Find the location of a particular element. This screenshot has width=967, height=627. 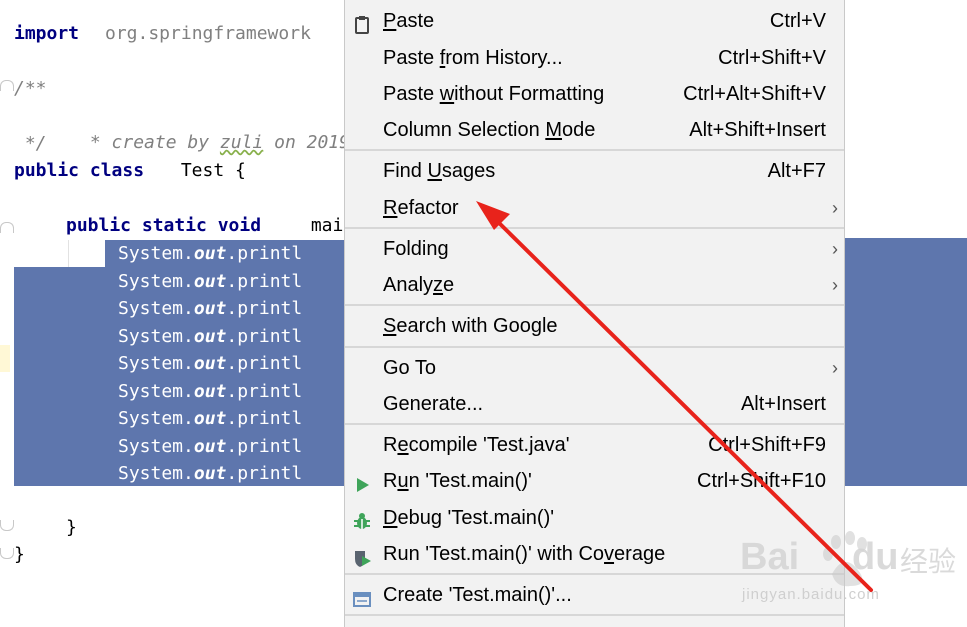

menu-item-find-usages: Find Usages Alt+F7 is located at coordinates (594, 171).